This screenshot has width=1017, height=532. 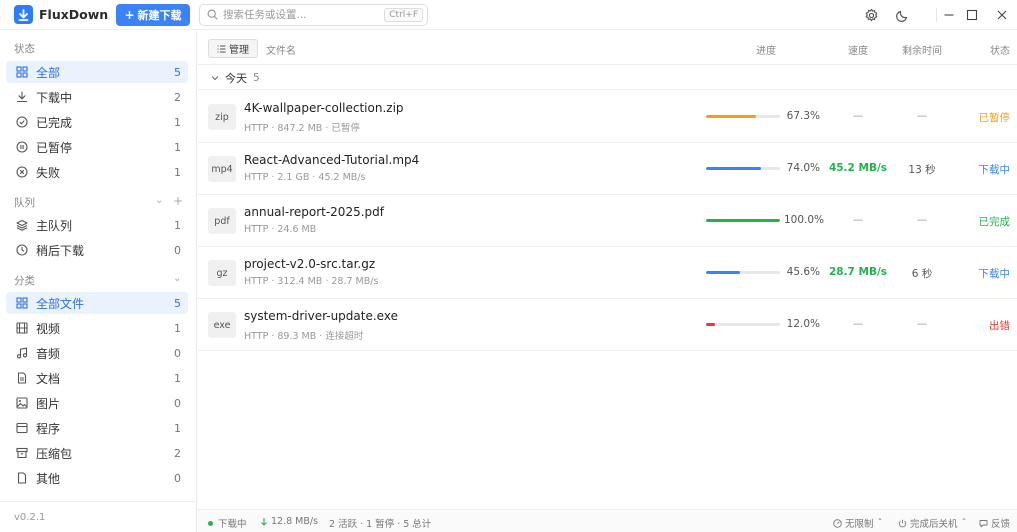 What do you see at coordinates (48, 172) in the screenshot?
I see `sidebar-item-label: 失败` at bounding box center [48, 172].